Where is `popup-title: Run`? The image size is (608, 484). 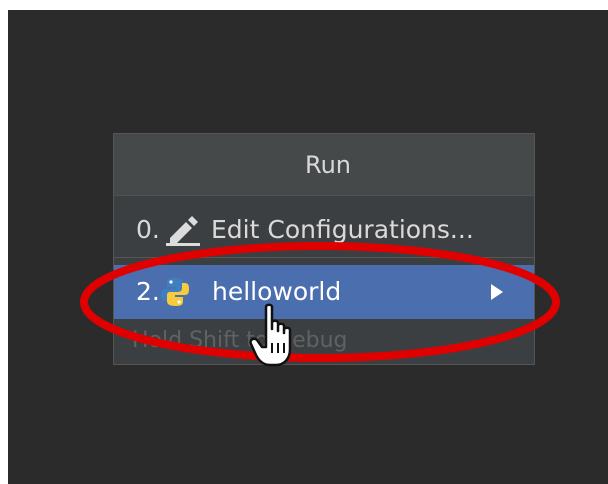 popup-title: Run is located at coordinates (324, 165).